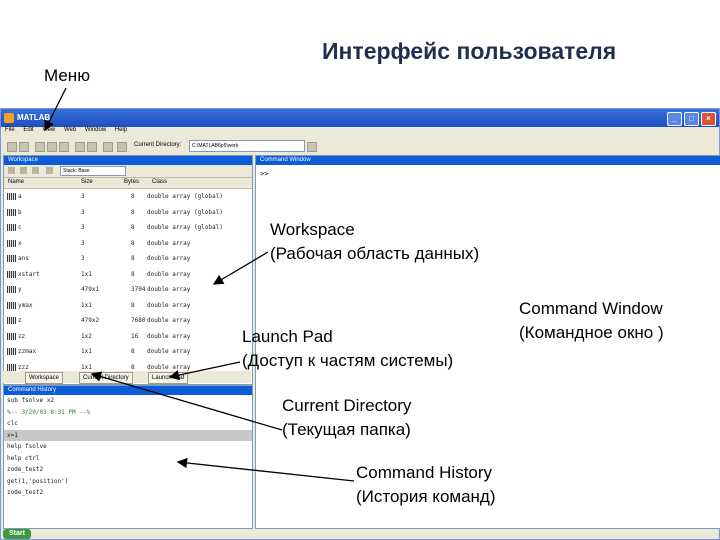 The image size is (720, 540). What do you see at coordinates (55, 109) in the screenshot?
I see `menu-arrow` at bounding box center [55, 109].